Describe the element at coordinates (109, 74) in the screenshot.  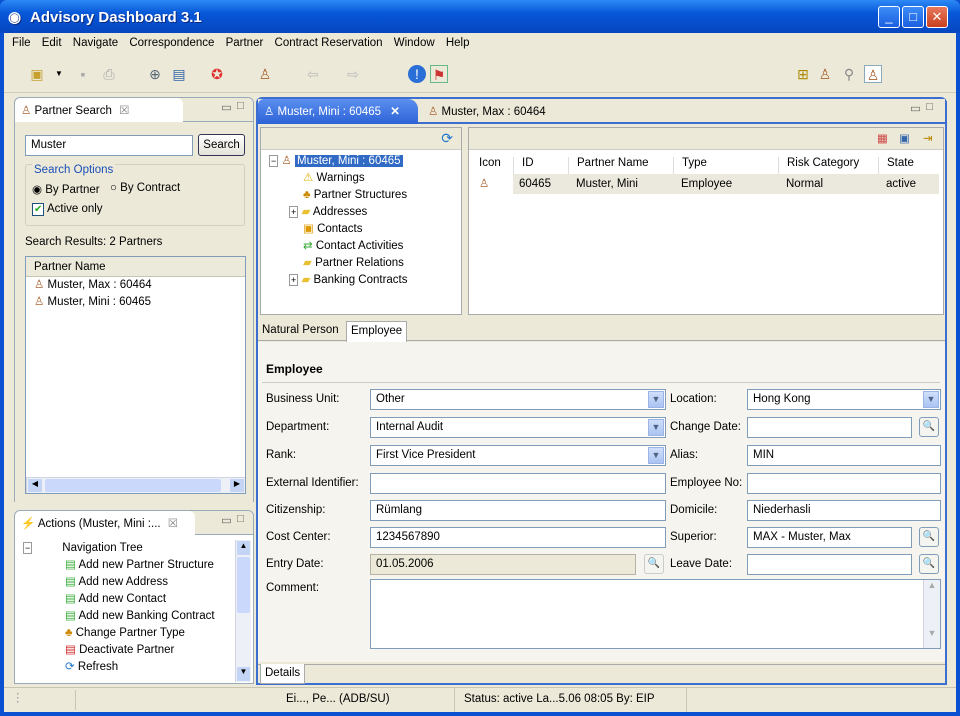
I see `print-icon: ⎙` at that location.